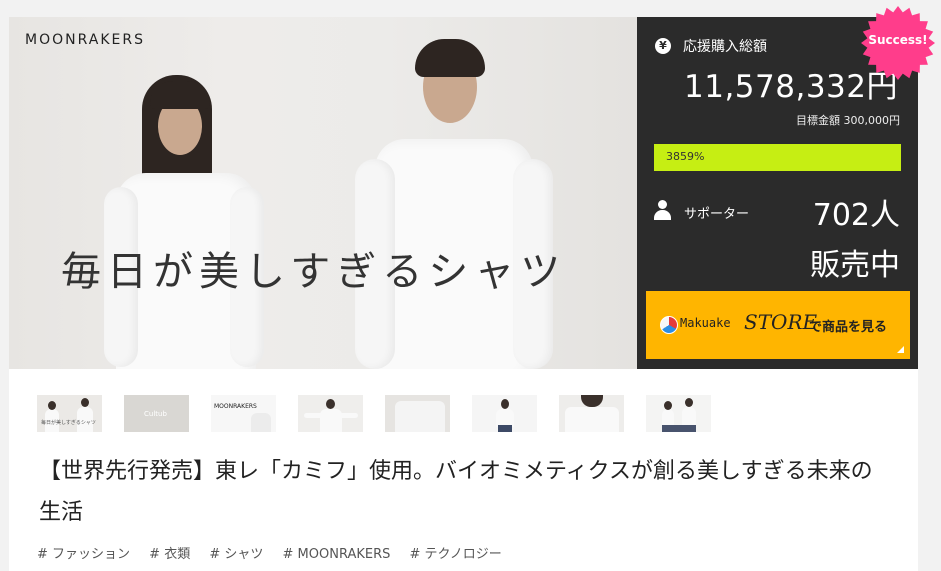 This screenshot has width=941, height=571. I want to click on thumbnail-3: MOONRAKERS, so click(243, 413).